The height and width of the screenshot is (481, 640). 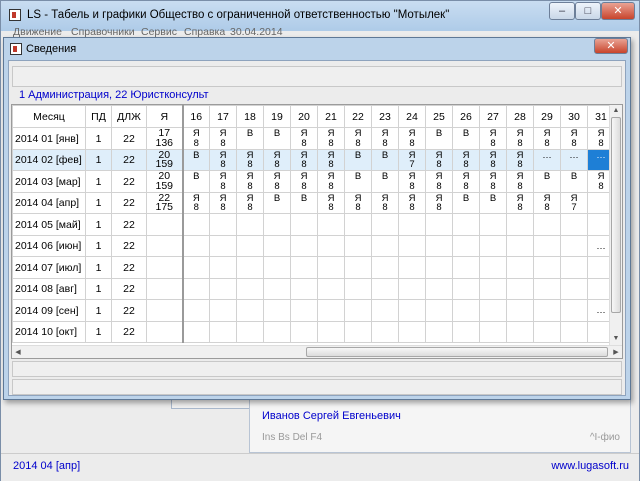 I want to click on column-header: 20, so click(x=304, y=116).